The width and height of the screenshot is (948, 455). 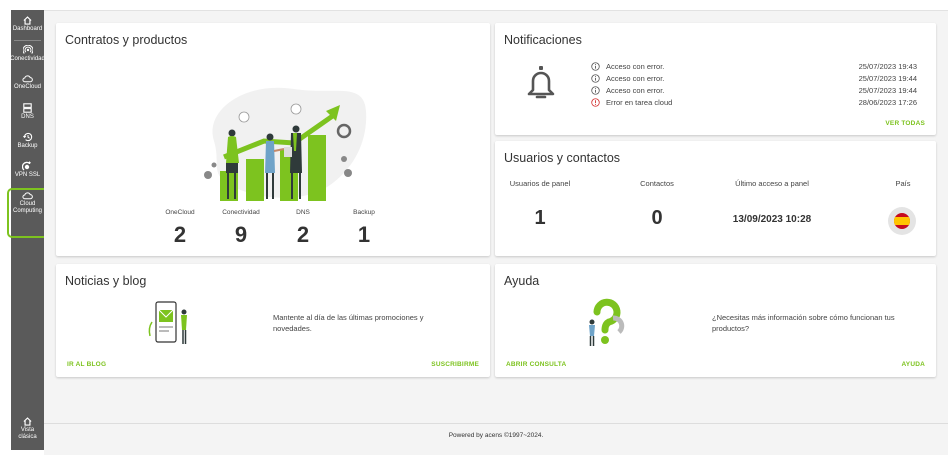 I want to click on contacts-value: 0, so click(x=657, y=218).